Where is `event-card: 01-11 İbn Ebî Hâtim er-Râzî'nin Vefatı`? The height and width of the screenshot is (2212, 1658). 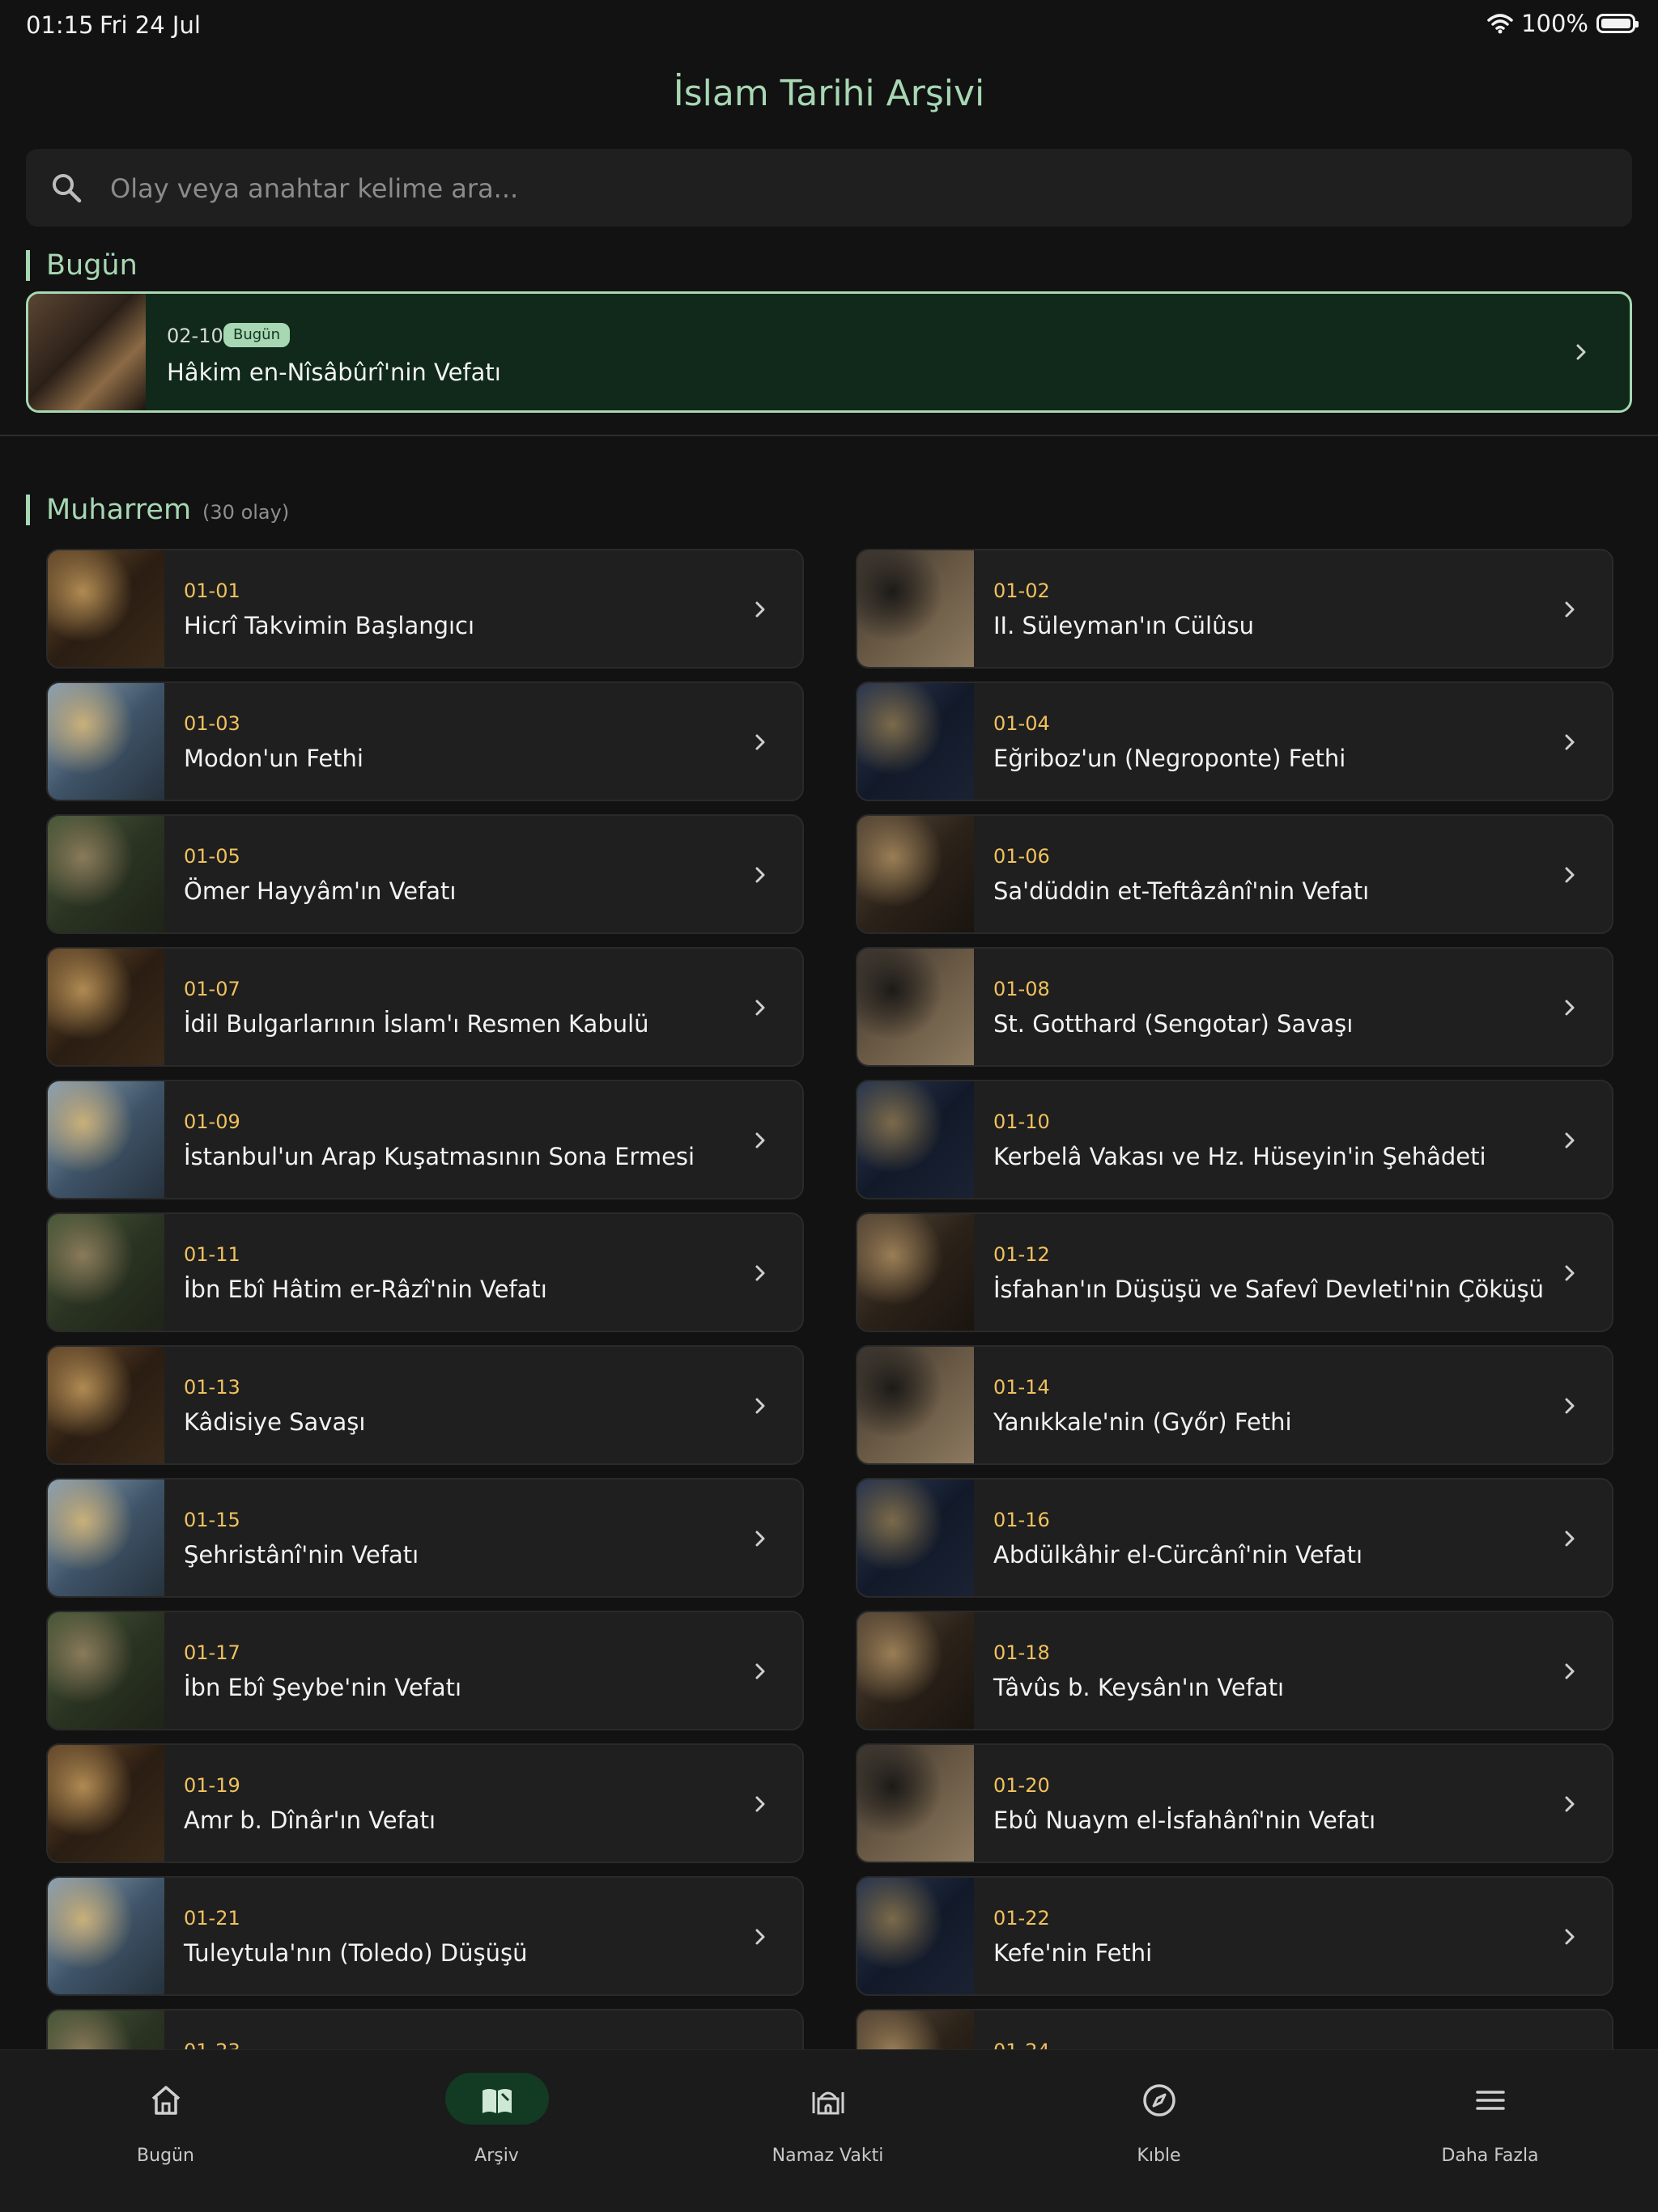
event-card: 01-11 İbn Ebî Hâtim er-Râzî'nin Vefatı is located at coordinates (425, 1272).